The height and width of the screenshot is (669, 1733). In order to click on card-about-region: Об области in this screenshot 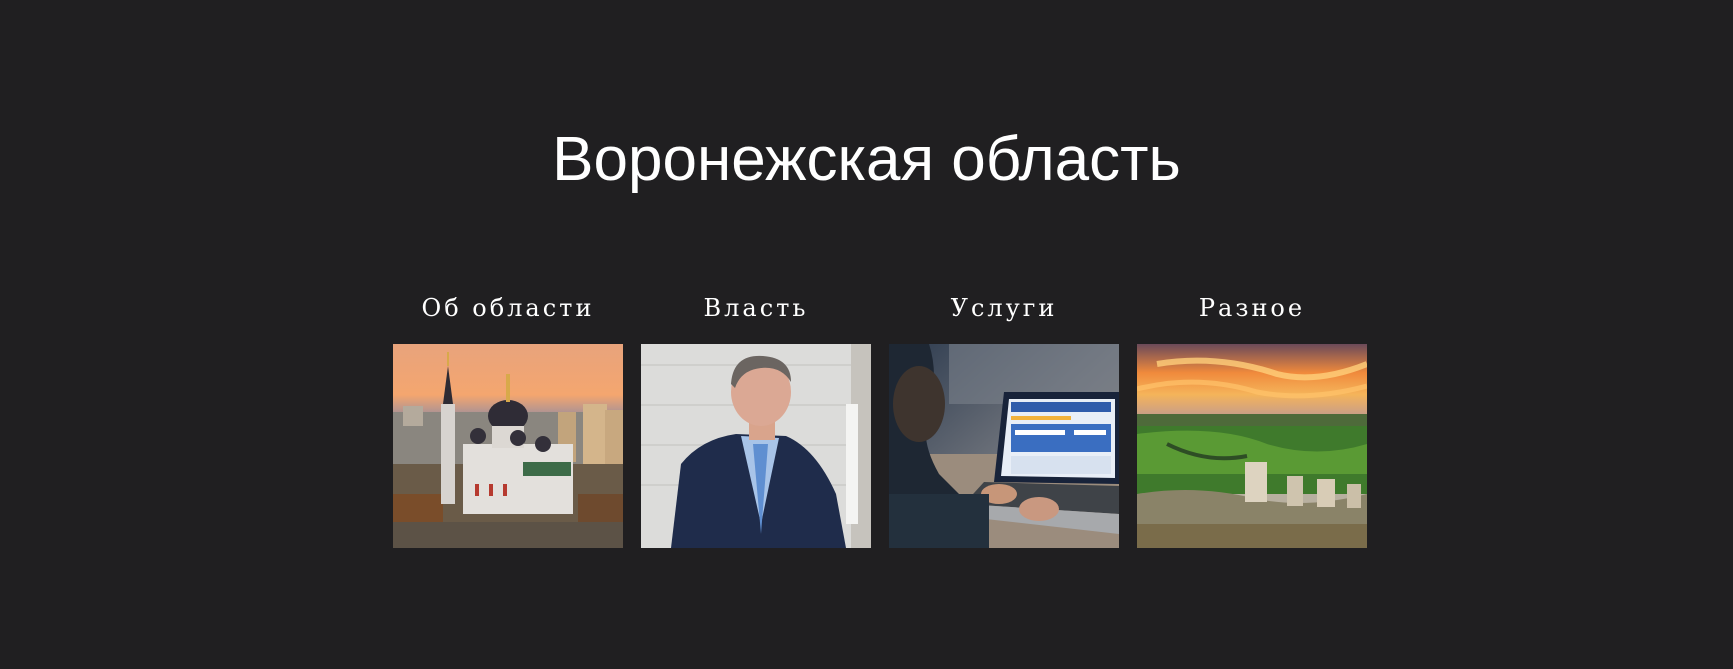, I will do `click(508, 419)`.